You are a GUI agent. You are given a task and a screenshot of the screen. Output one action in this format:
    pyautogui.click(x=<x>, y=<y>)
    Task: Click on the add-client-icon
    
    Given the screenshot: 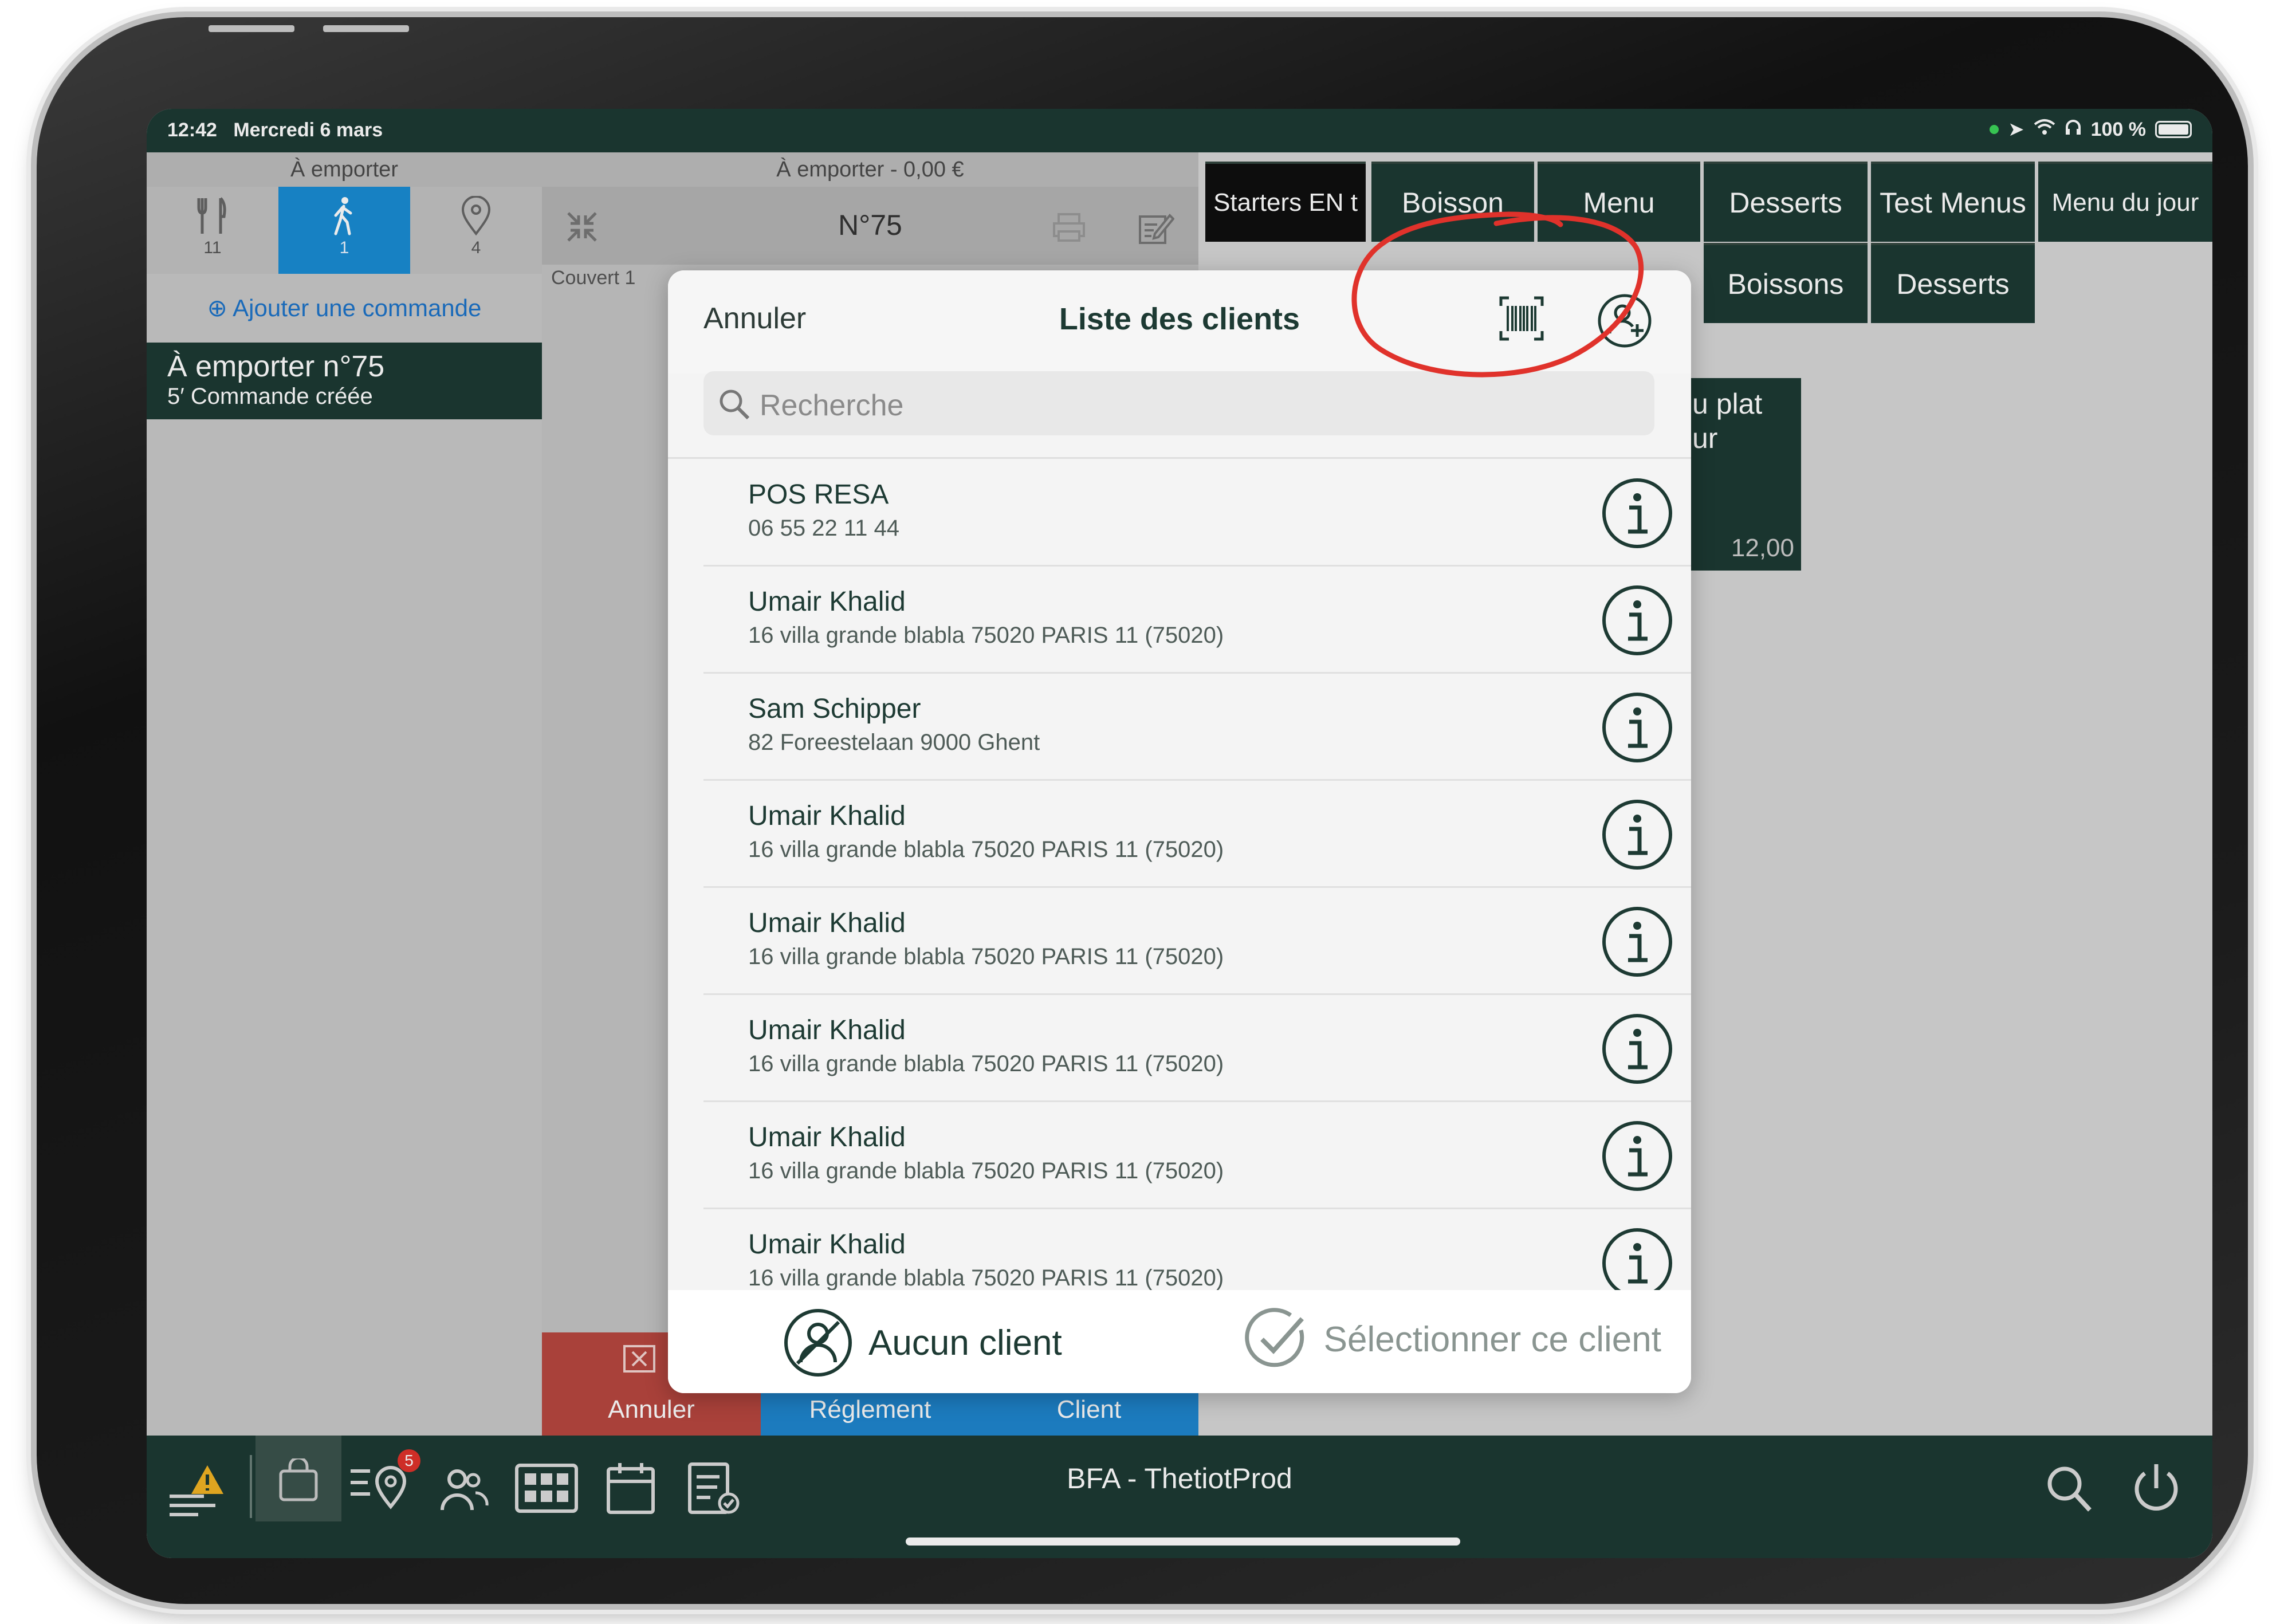 What is the action you would take?
    pyautogui.click(x=1624, y=320)
    